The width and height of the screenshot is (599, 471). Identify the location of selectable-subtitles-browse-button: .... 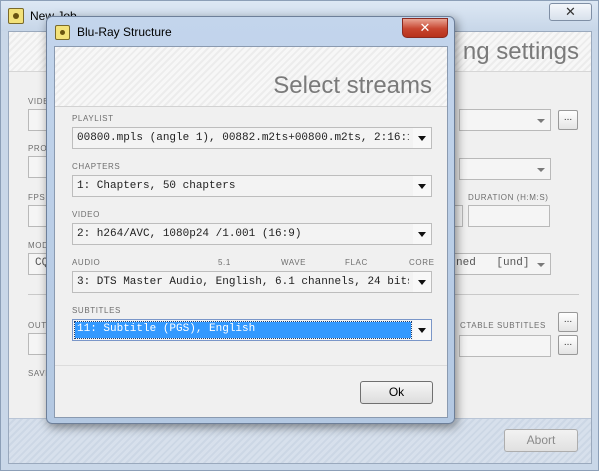
(568, 345).